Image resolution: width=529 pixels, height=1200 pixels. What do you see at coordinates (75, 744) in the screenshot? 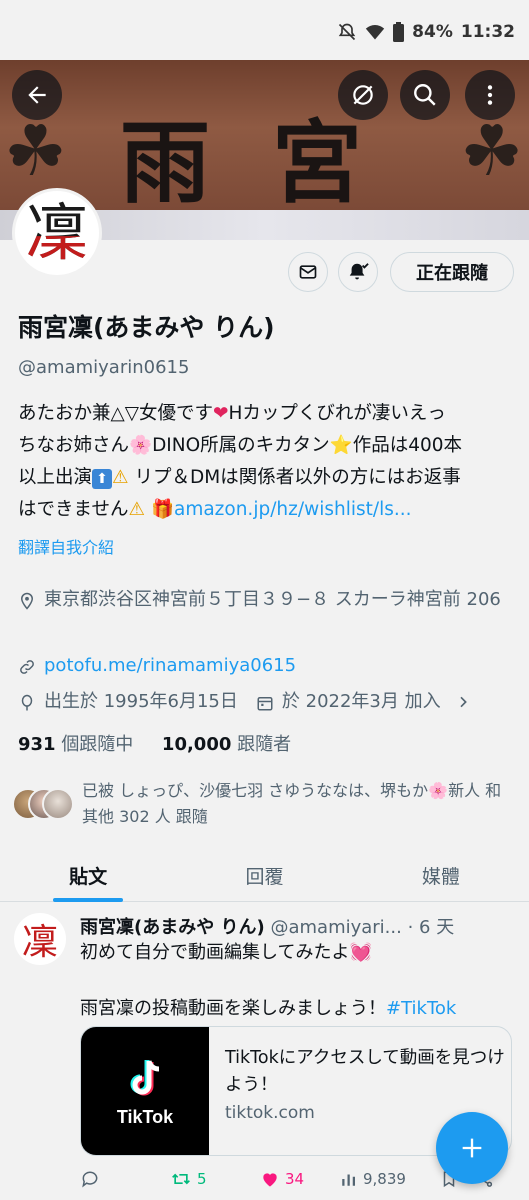
I see `following-link: 931 個跟隨中` at bounding box center [75, 744].